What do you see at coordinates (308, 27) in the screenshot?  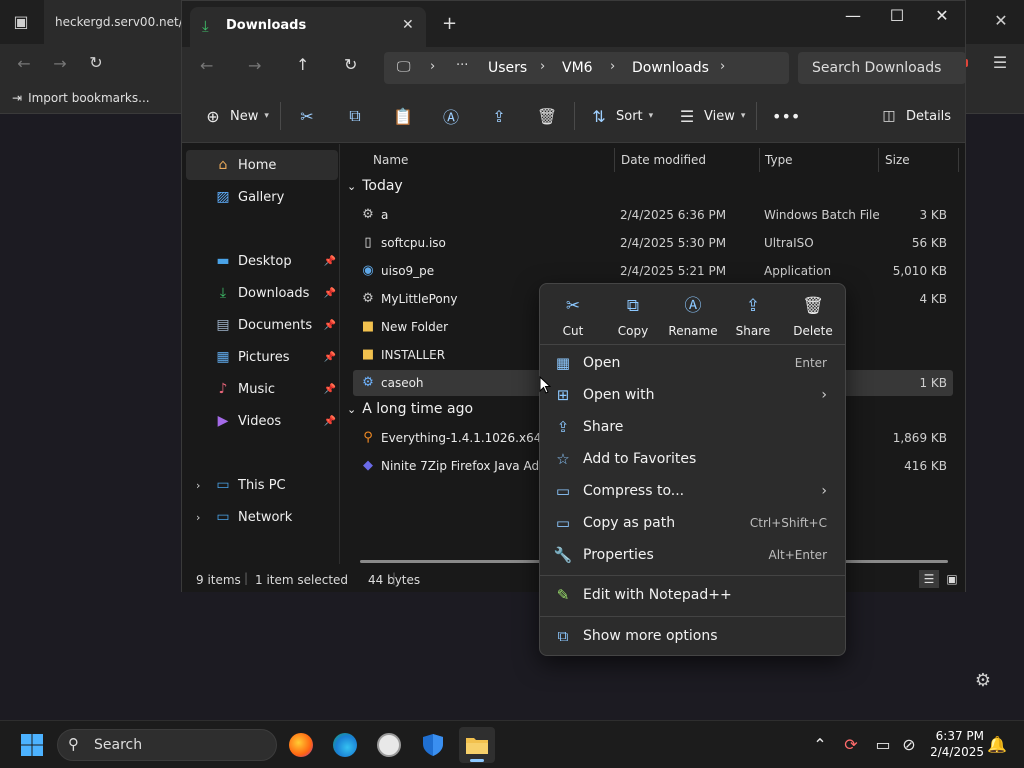 I see `explorer-tab-downloads: ⤓ Downloads ✕` at bounding box center [308, 27].